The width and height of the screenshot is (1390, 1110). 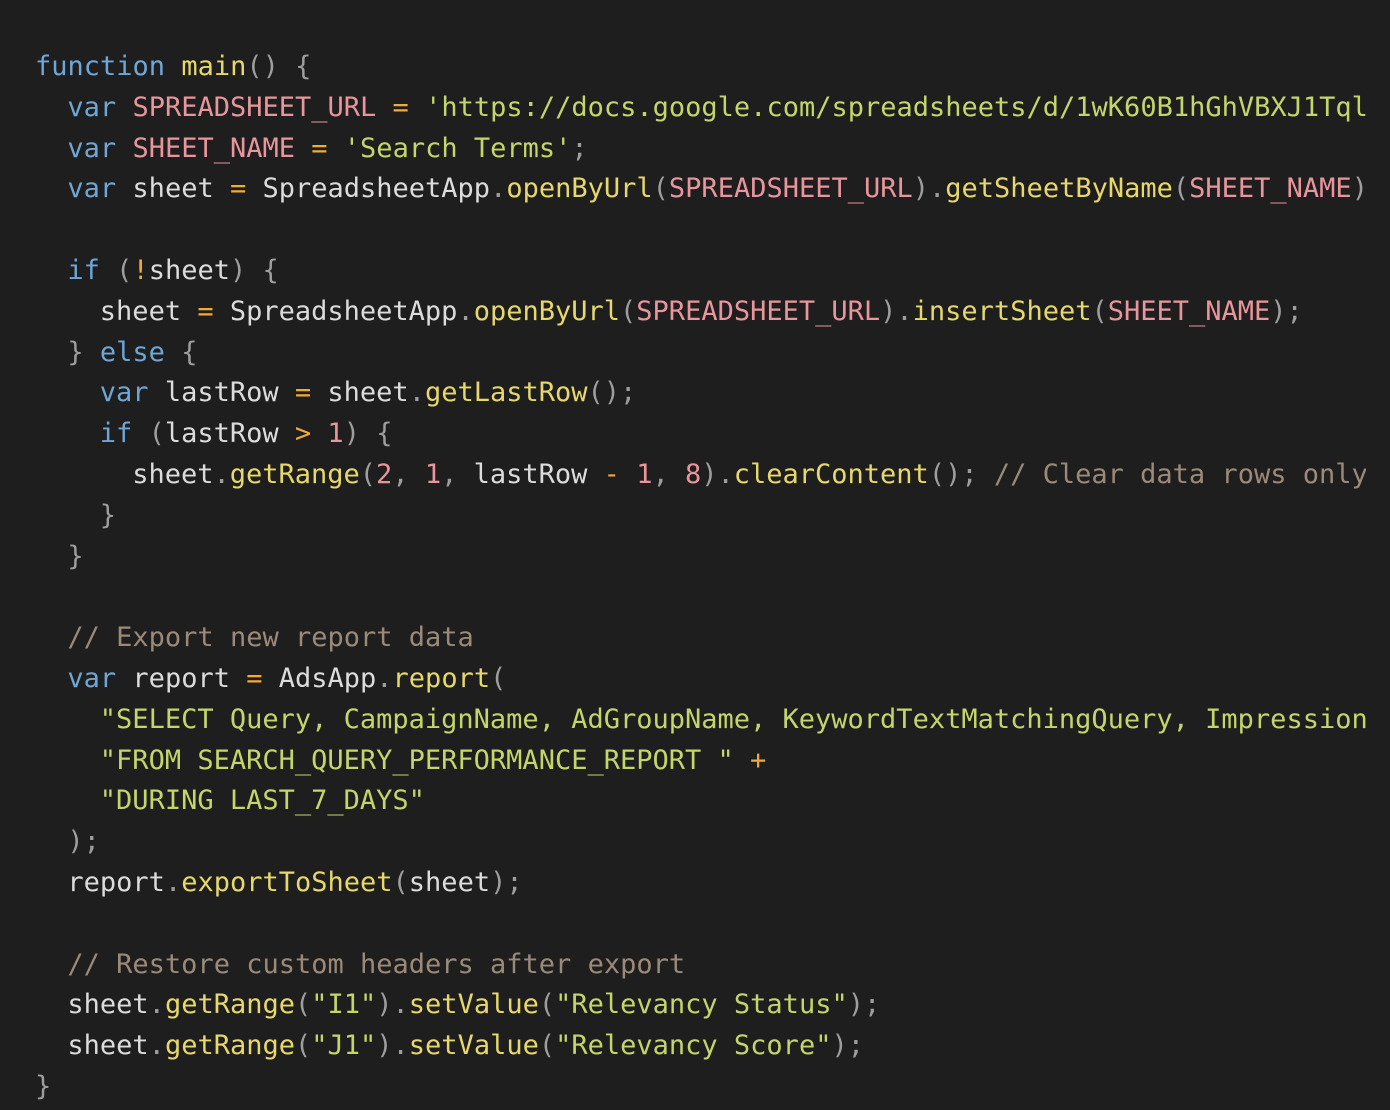 What do you see at coordinates (270, 638) in the screenshot?
I see `code-token-cm: // Export new report data` at bounding box center [270, 638].